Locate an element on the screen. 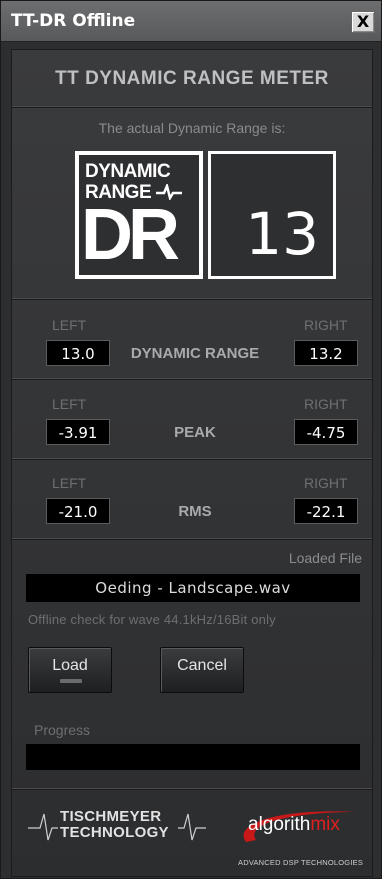 The width and height of the screenshot is (382, 879). cancel-button-label: Cancel is located at coordinates (202, 665).